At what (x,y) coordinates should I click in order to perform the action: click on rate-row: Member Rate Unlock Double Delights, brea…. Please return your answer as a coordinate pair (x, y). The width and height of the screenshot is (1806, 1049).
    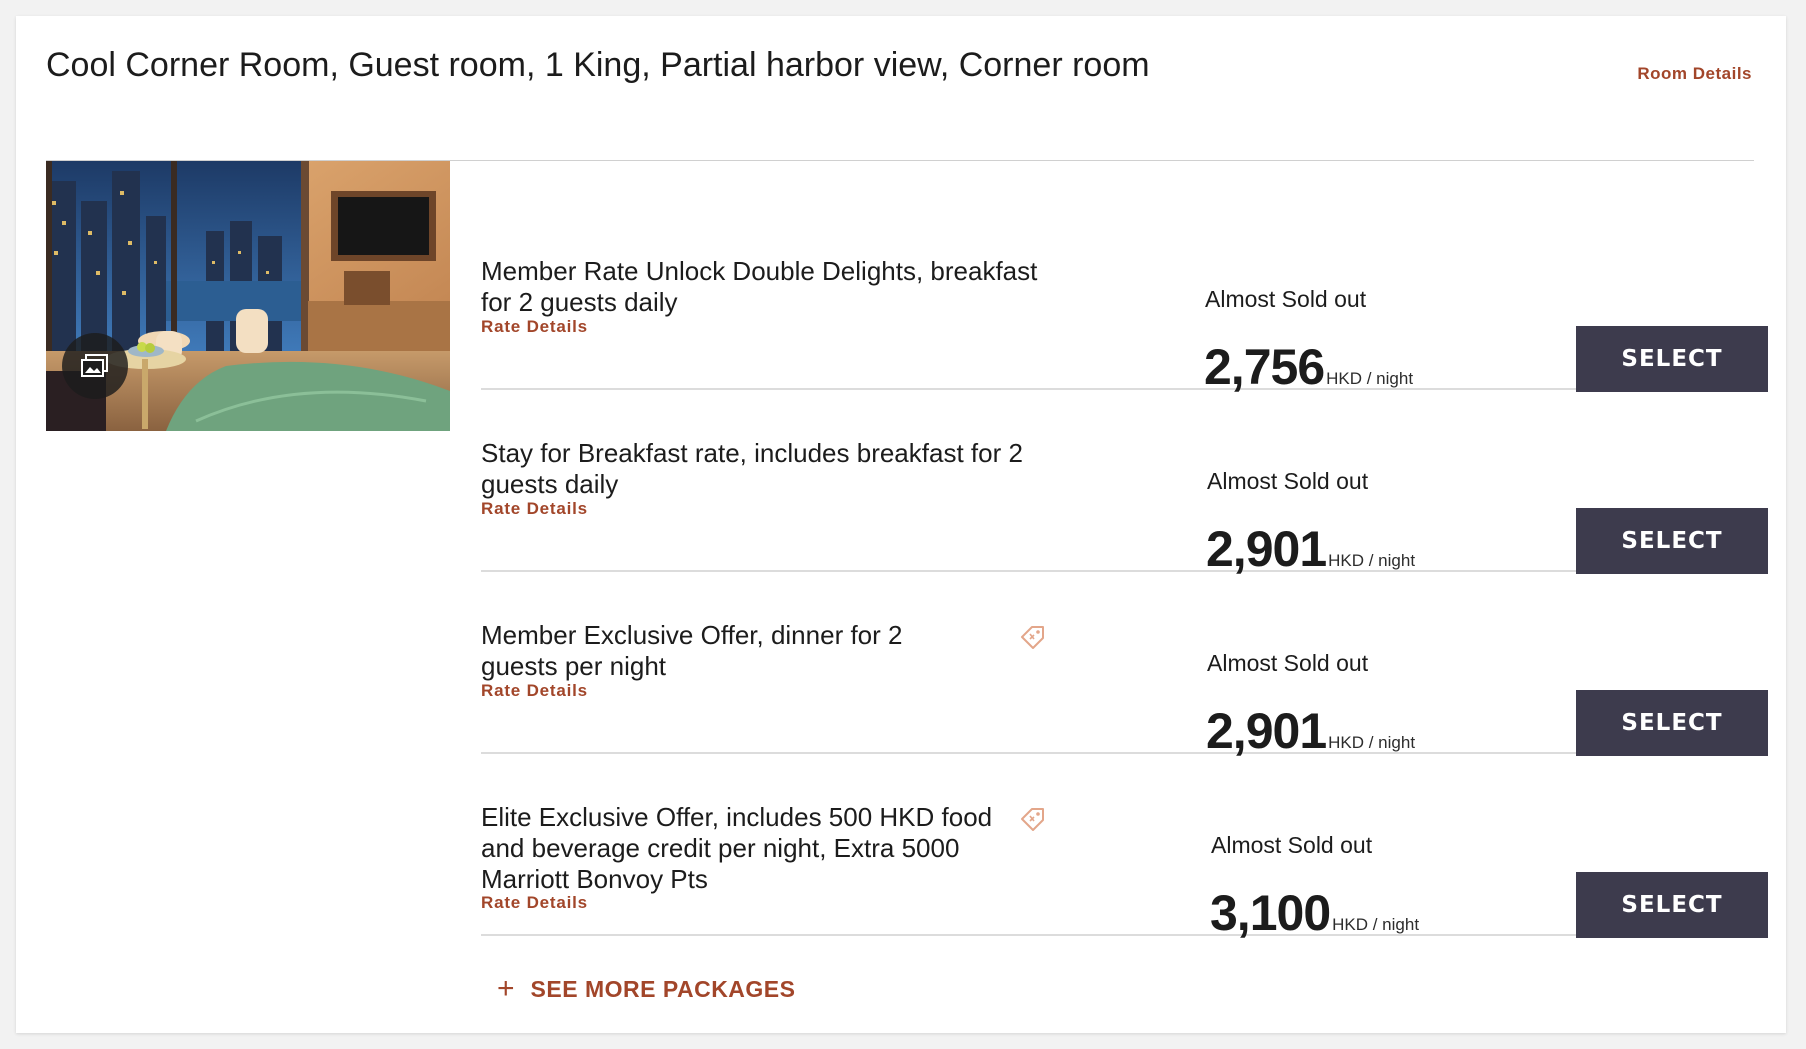
    Looking at the image, I should click on (1124, 300).